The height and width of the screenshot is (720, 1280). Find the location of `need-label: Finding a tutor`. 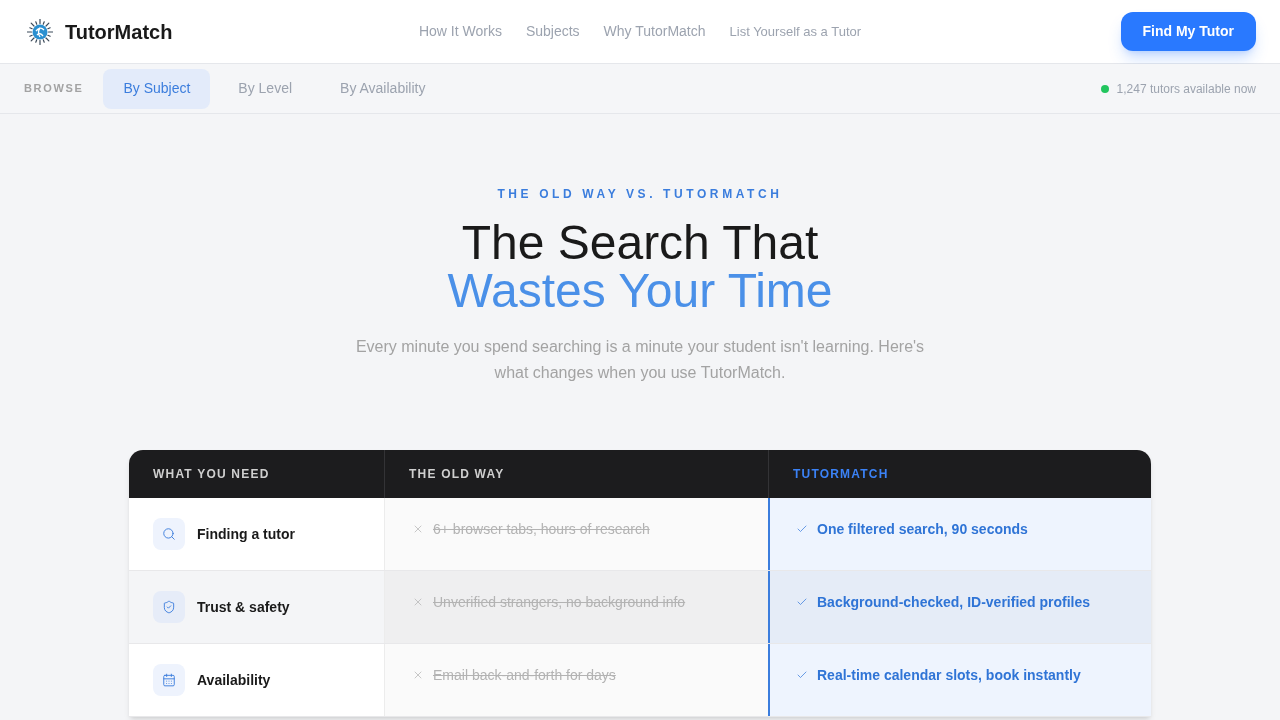

need-label: Finding a tutor is located at coordinates (246, 534).